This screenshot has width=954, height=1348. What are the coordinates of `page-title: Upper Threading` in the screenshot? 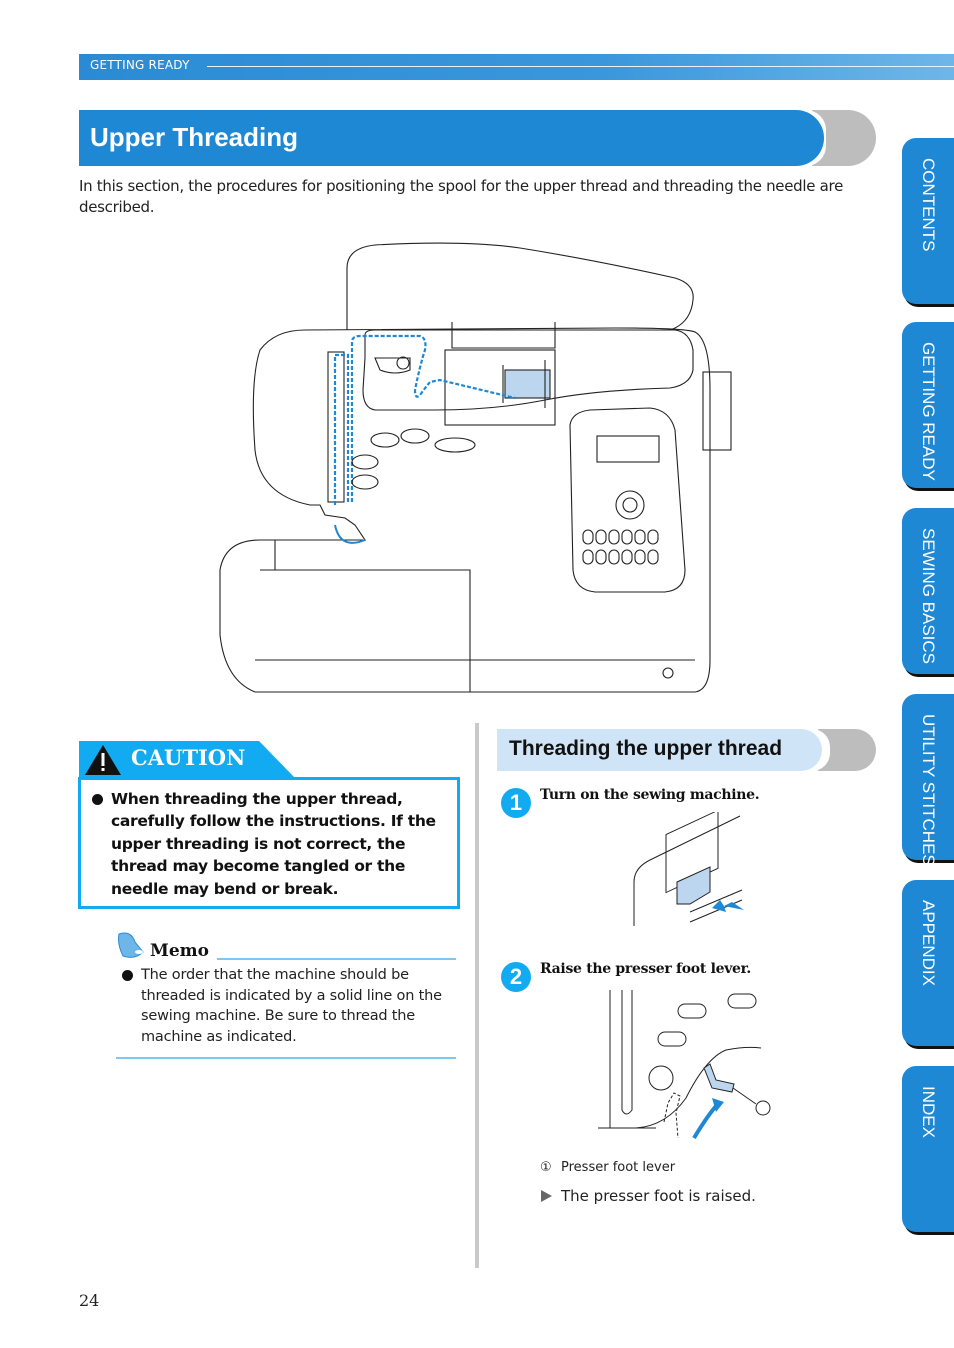 It's located at (194, 137).